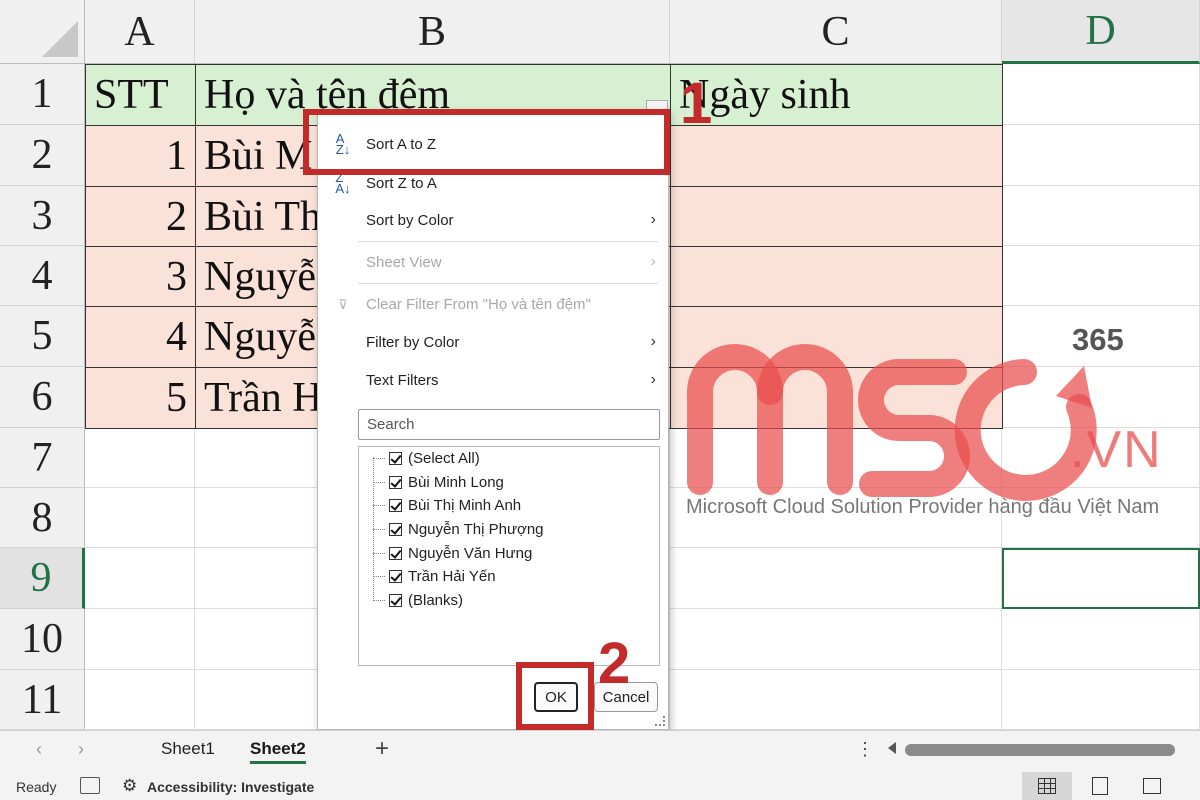  What do you see at coordinates (836, 578) in the screenshot?
I see `cell-c9` at bounding box center [836, 578].